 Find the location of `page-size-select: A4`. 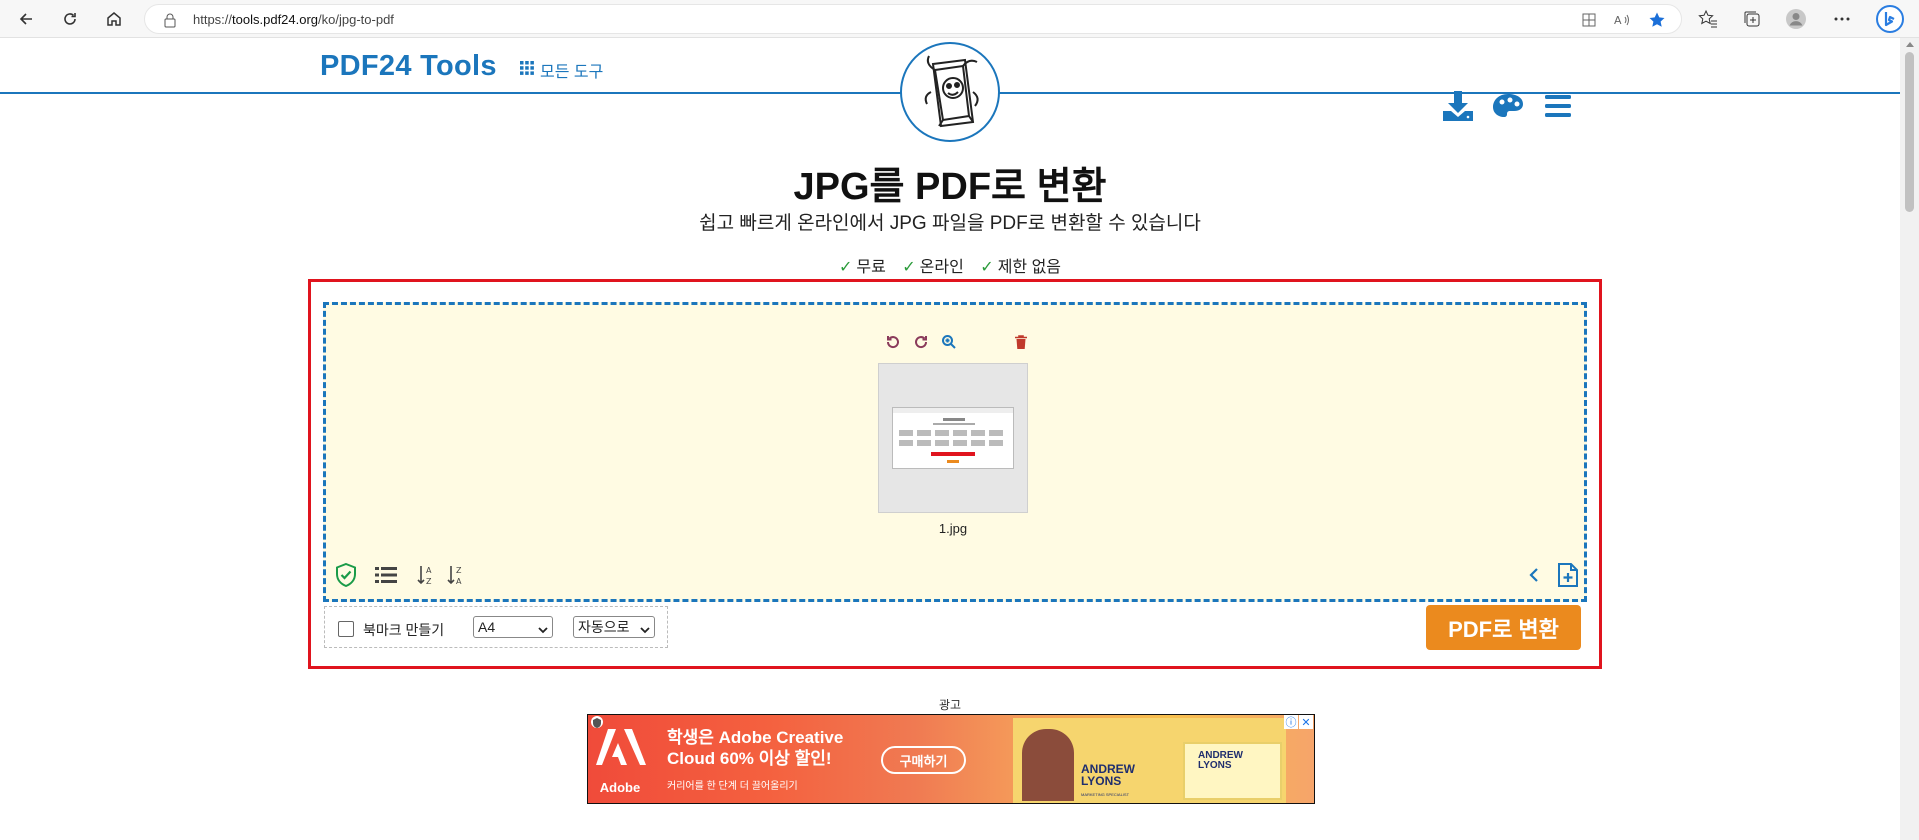

page-size-select: A4 is located at coordinates (513, 627).